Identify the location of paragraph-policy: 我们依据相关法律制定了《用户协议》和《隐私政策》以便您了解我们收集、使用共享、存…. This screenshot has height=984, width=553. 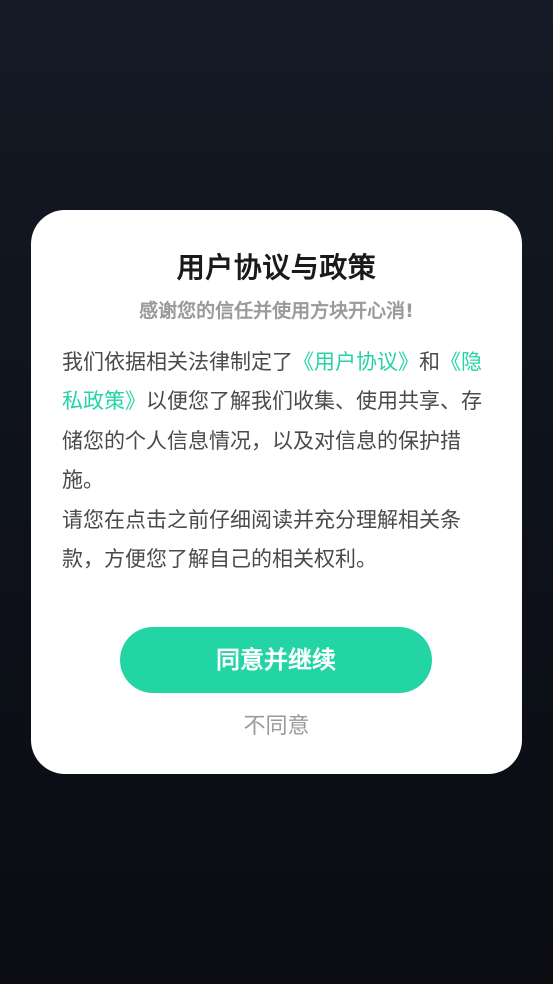
(279, 422).